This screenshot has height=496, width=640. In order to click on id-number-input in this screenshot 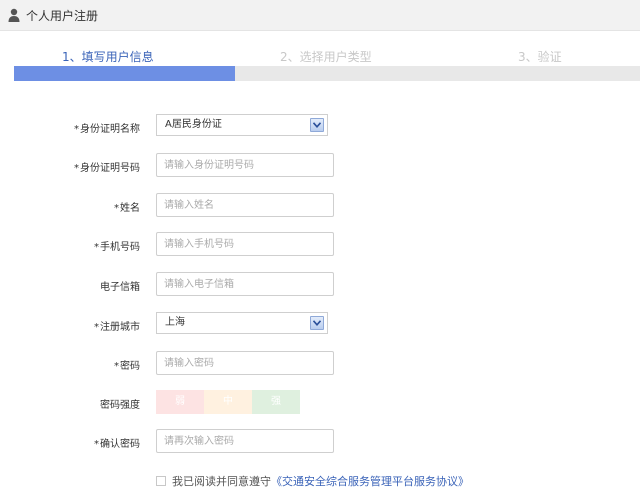, I will do `click(245, 165)`.